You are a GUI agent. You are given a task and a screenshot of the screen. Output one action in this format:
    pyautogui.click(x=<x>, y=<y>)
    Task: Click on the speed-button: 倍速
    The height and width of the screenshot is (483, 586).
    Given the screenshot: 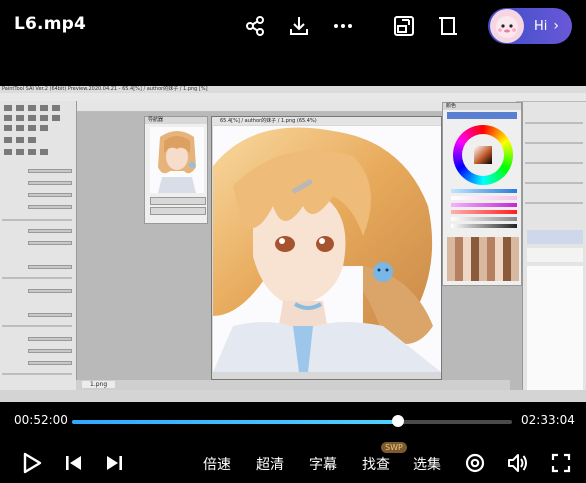 What is the action you would take?
    pyautogui.click(x=217, y=464)
    